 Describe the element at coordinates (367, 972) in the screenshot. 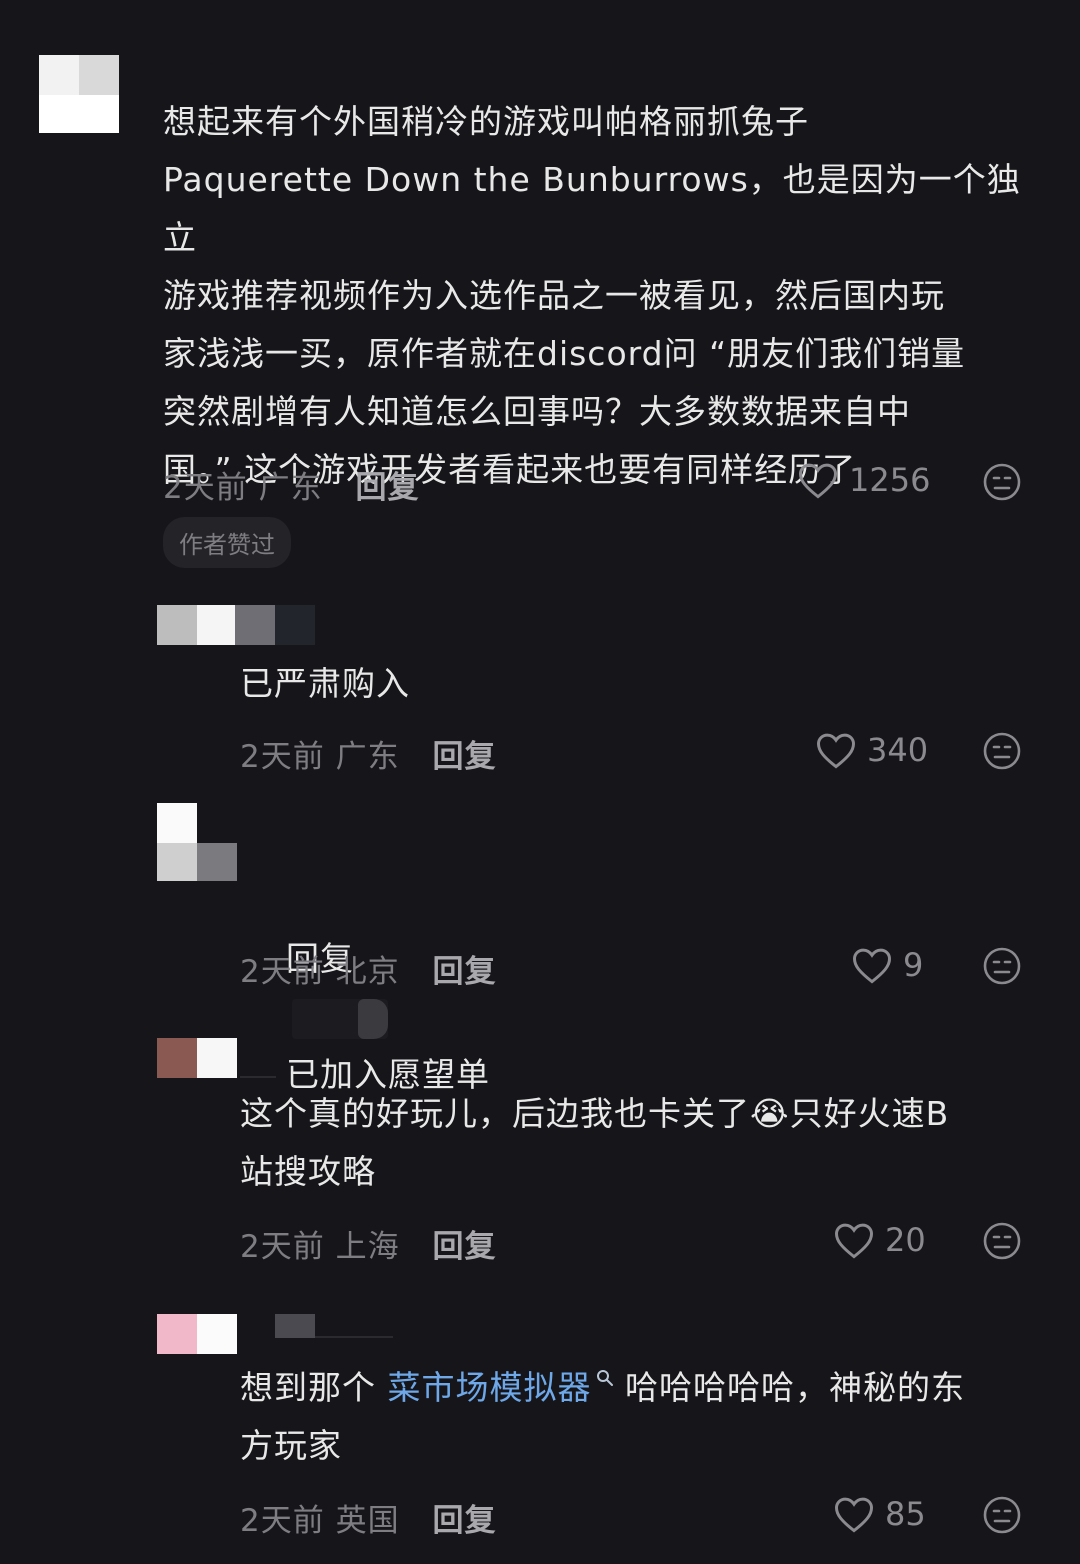

I see `comment-location: 北京` at that location.